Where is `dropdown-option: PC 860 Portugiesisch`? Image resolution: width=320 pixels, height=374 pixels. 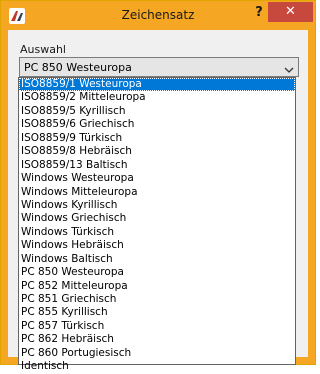 dropdown-option: PC 860 Portugiesisch is located at coordinates (157, 353).